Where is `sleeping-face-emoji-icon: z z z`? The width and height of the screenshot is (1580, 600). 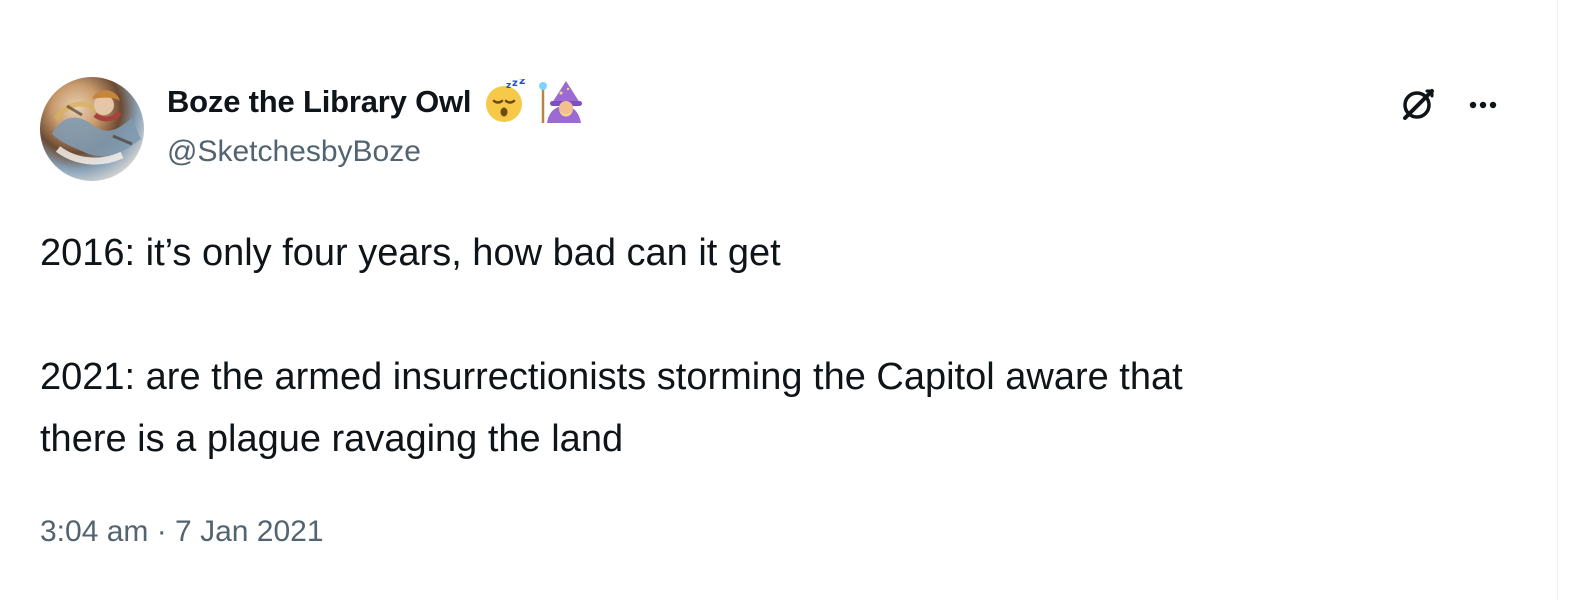 sleeping-face-emoji-icon: z z z is located at coordinates (504, 102).